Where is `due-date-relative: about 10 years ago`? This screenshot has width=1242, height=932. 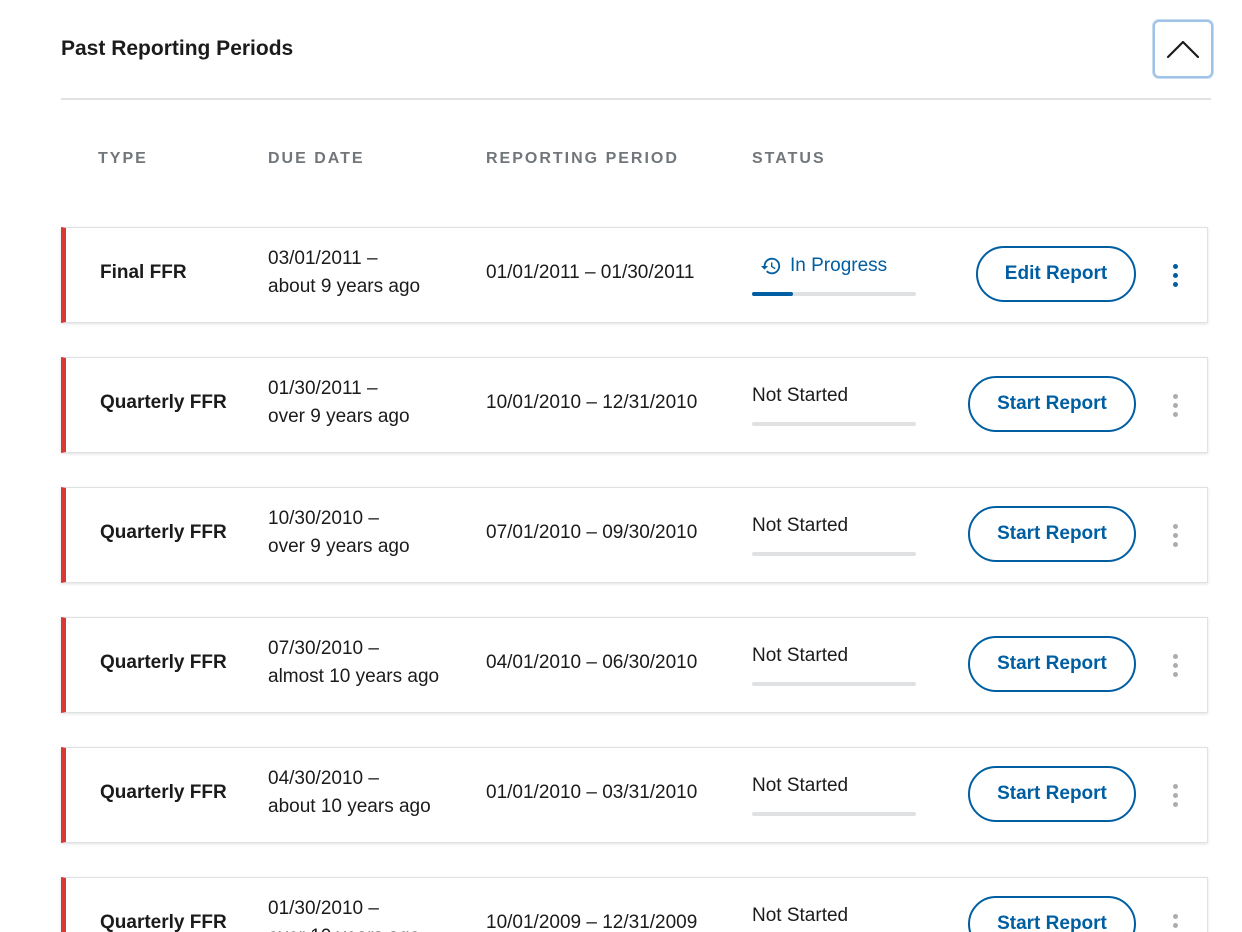
due-date-relative: about 10 years ago is located at coordinates (349, 806).